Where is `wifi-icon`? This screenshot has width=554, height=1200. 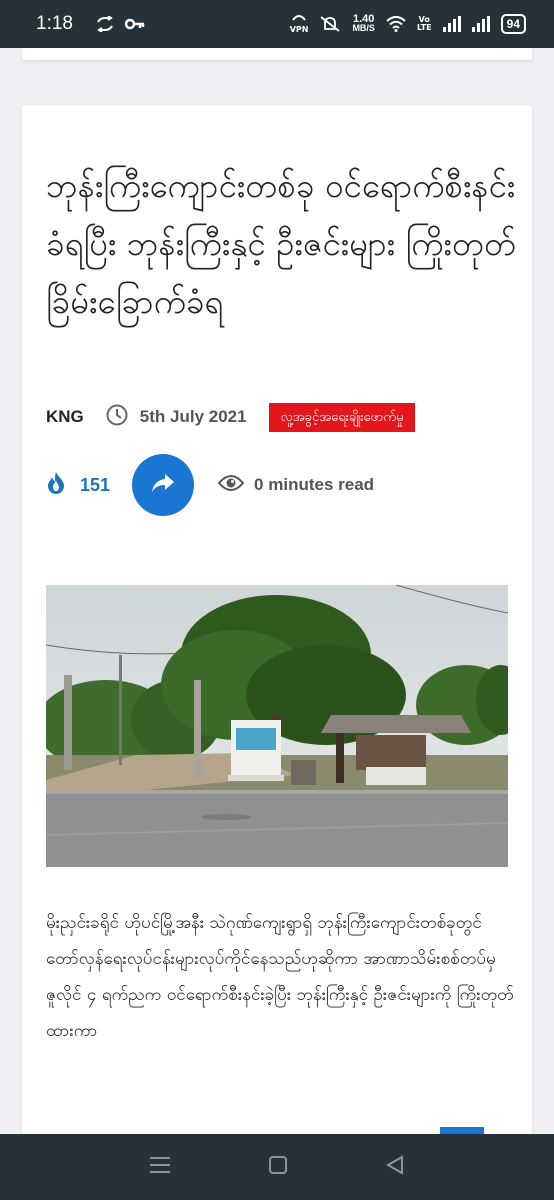 wifi-icon is located at coordinates (396, 24).